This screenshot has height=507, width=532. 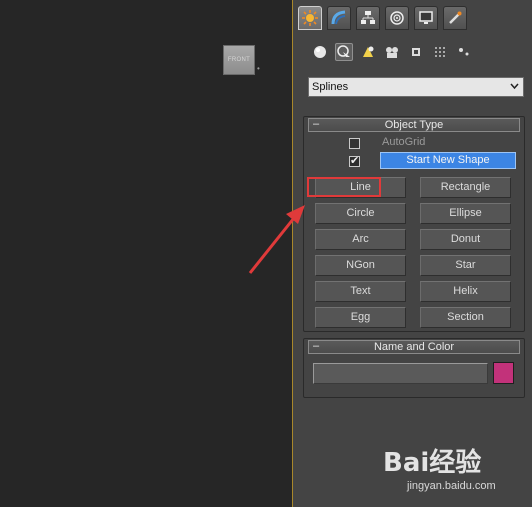 I want to click on viewcube-home-icon: •, so click(x=258, y=68).